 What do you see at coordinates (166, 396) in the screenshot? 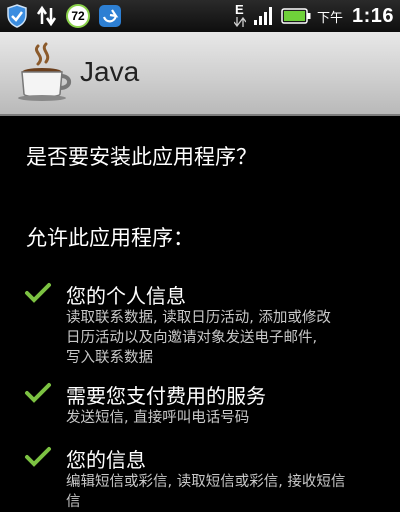
I see `permission-title: 需要您支付费用的服务` at bounding box center [166, 396].